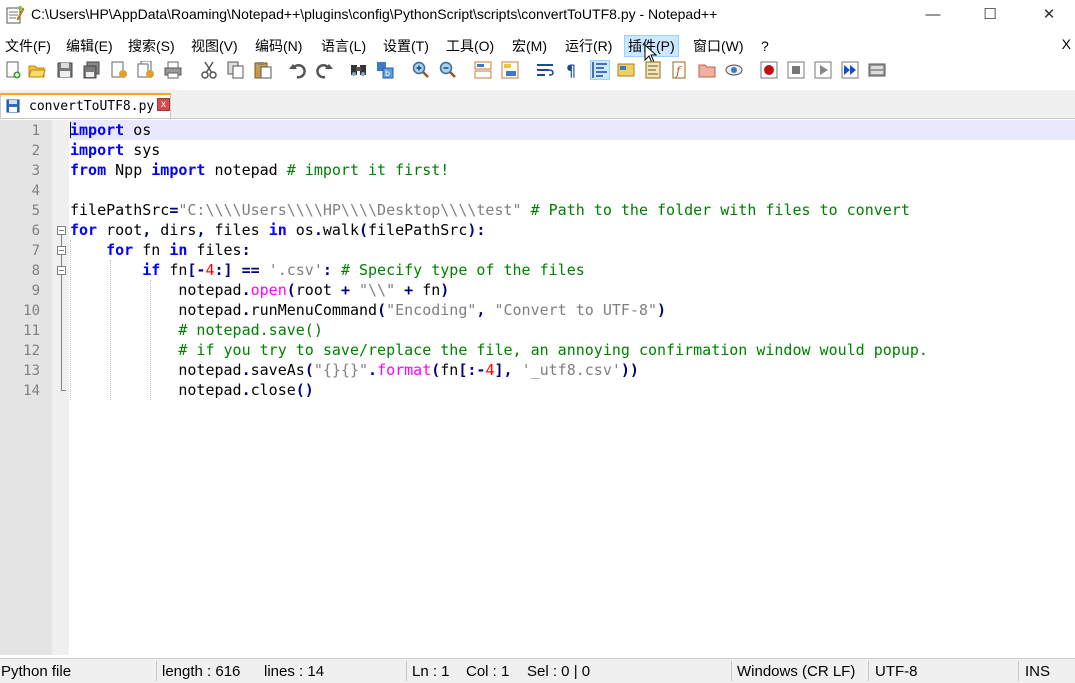 The height and width of the screenshot is (683, 1075). What do you see at coordinates (796, 70) in the screenshot?
I see `stop-record-icon` at bounding box center [796, 70].